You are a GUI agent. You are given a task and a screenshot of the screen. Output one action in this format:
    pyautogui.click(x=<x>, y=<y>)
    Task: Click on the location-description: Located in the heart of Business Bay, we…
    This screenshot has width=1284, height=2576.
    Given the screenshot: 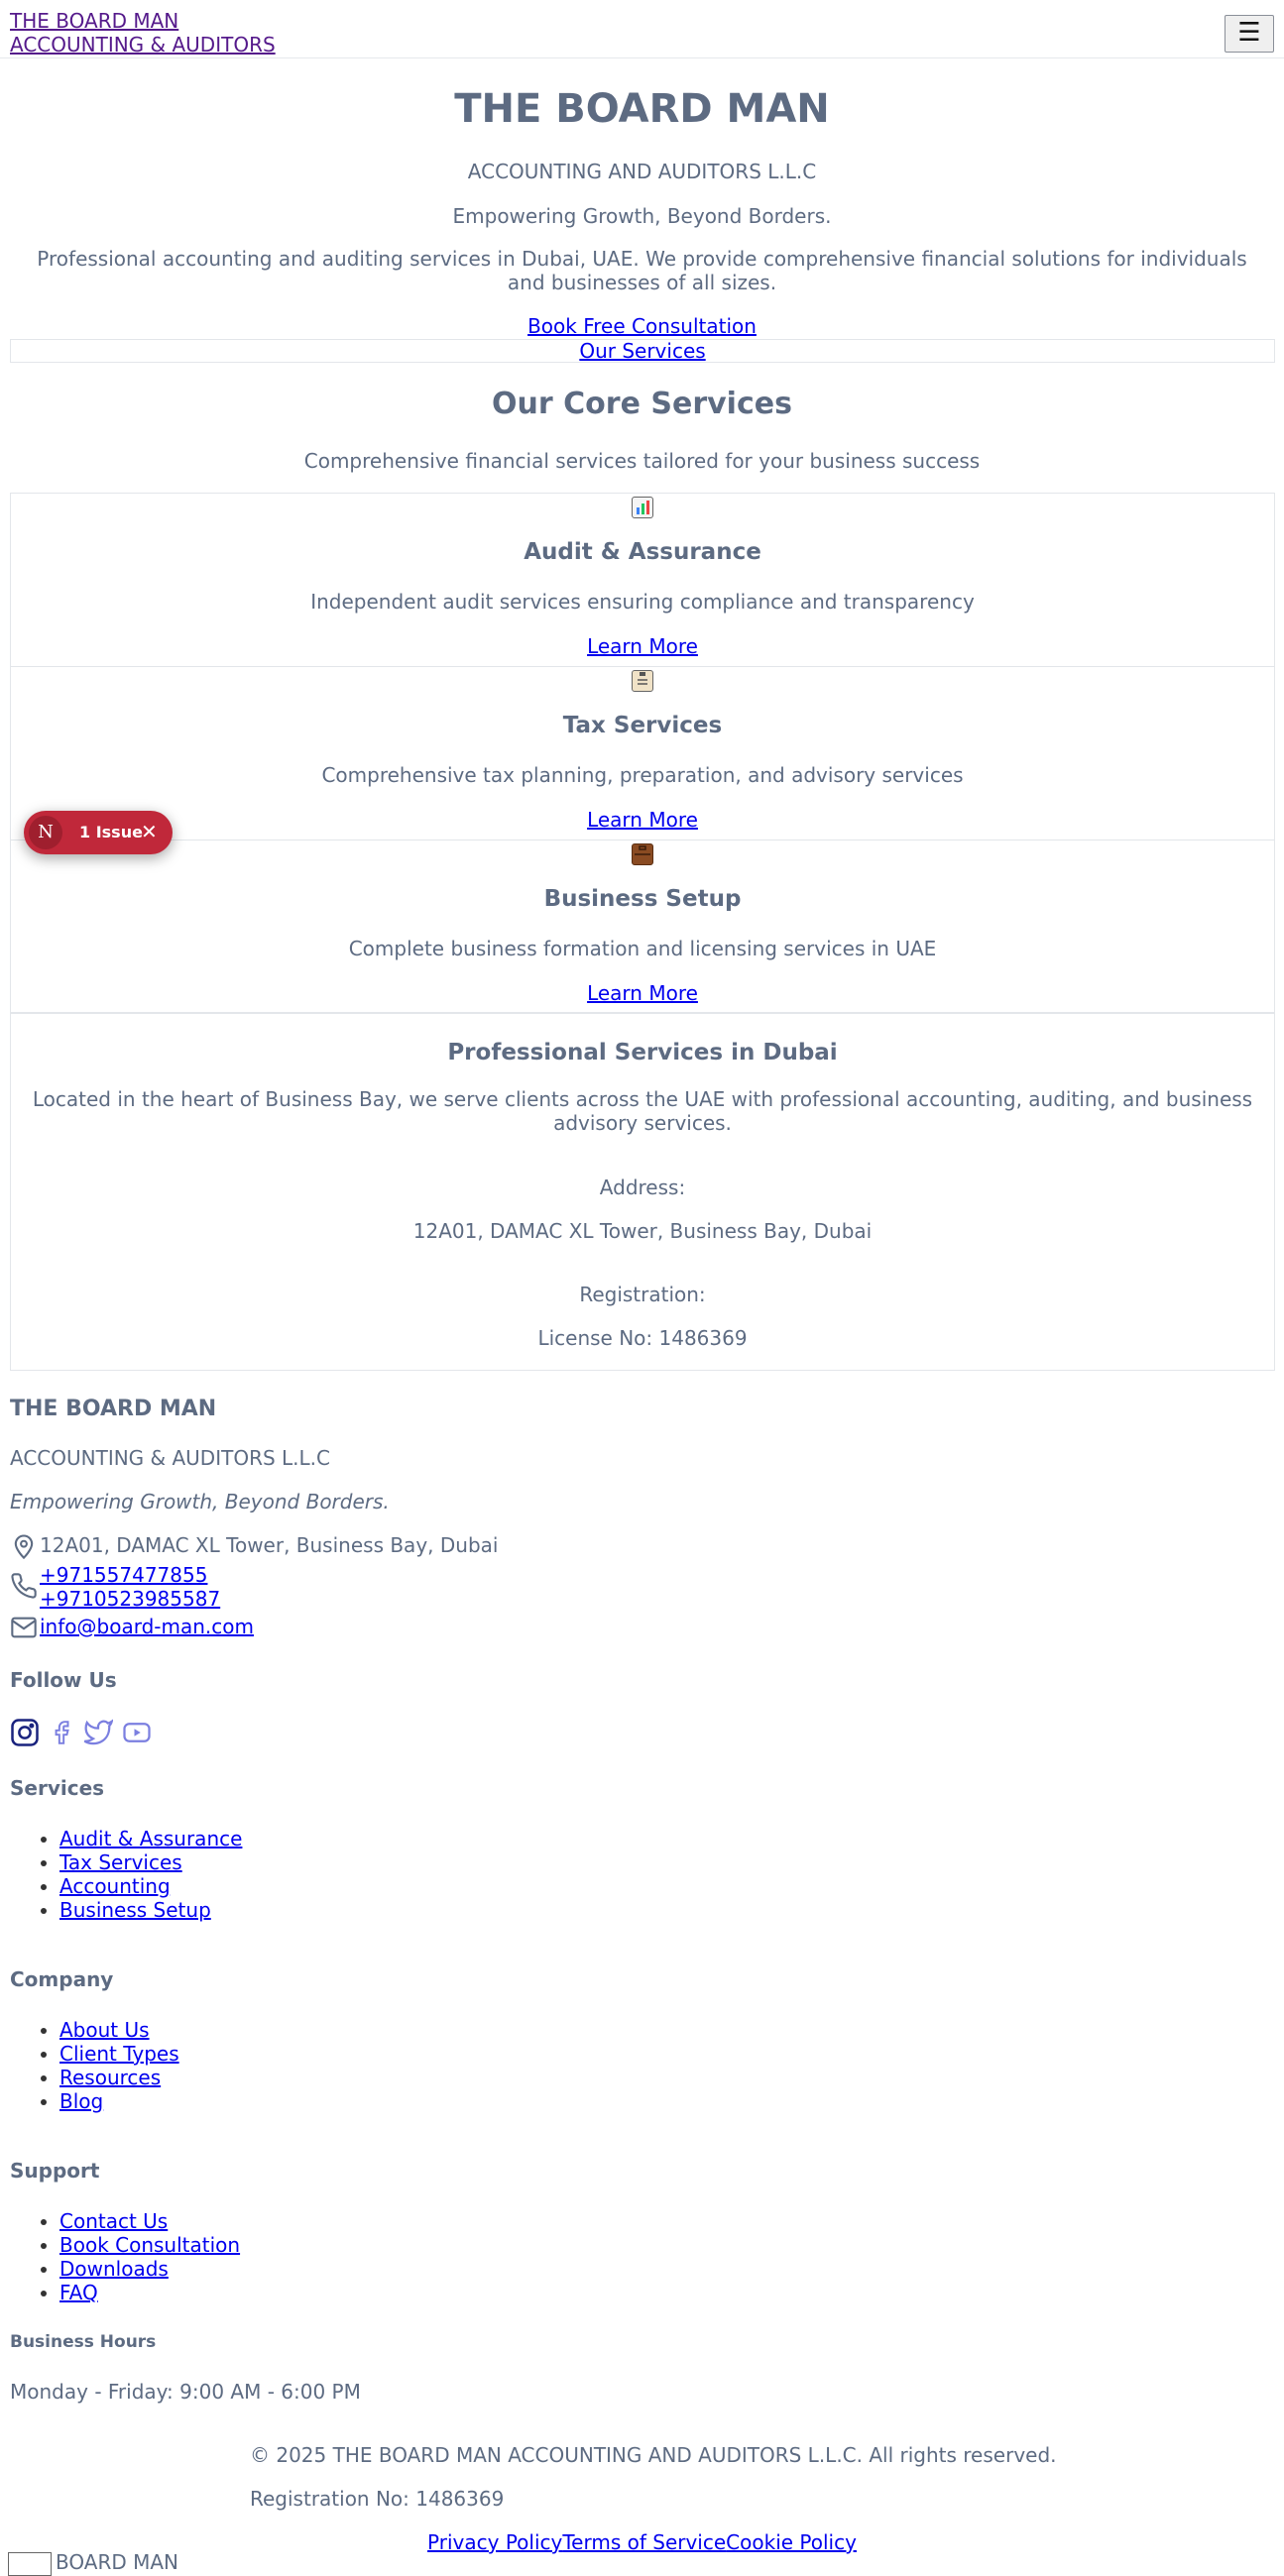 What is the action you would take?
    pyautogui.click(x=642, y=1111)
    